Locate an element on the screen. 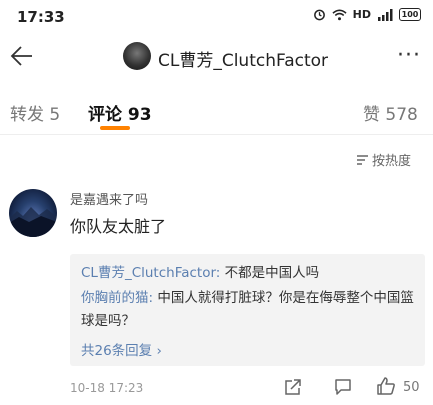  tab-comments: 评论 93 is located at coordinates (120, 112).